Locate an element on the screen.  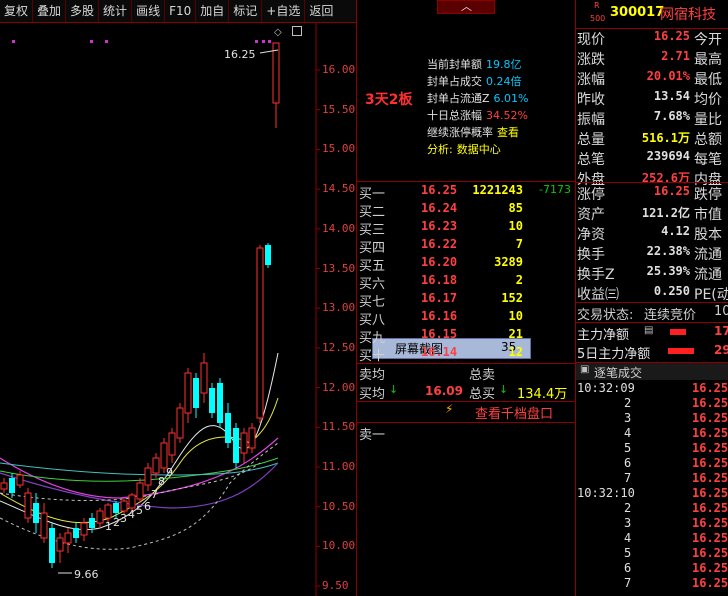
fund-flow-row: 5日主力净额 29 is located at coordinates (652, 352).